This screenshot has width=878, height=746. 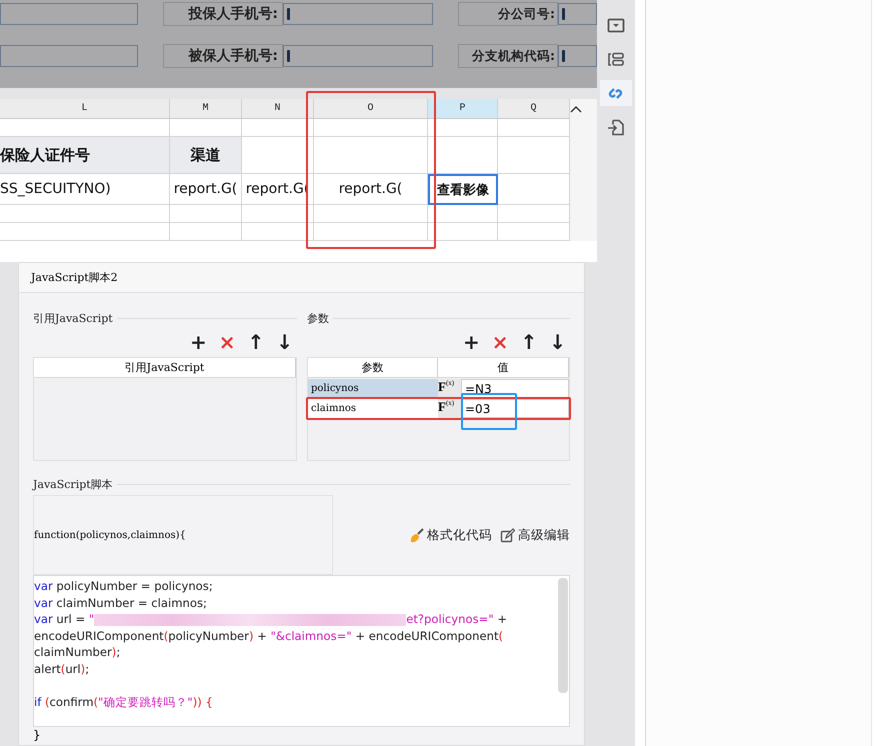 What do you see at coordinates (503, 367) in the screenshot?
I see `column-header: 值` at bounding box center [503, 367].